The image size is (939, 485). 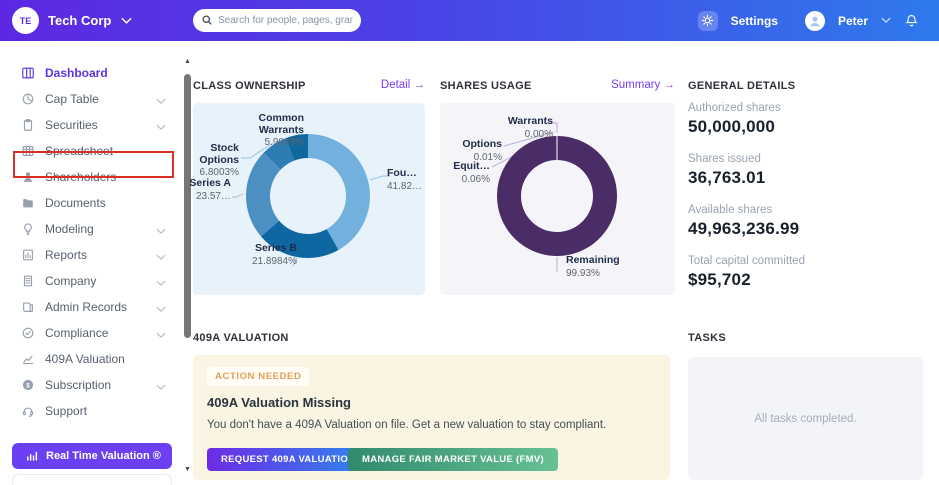 I want to click on sidebar-item-modeling: Modeling, so click(x=90, y=229).